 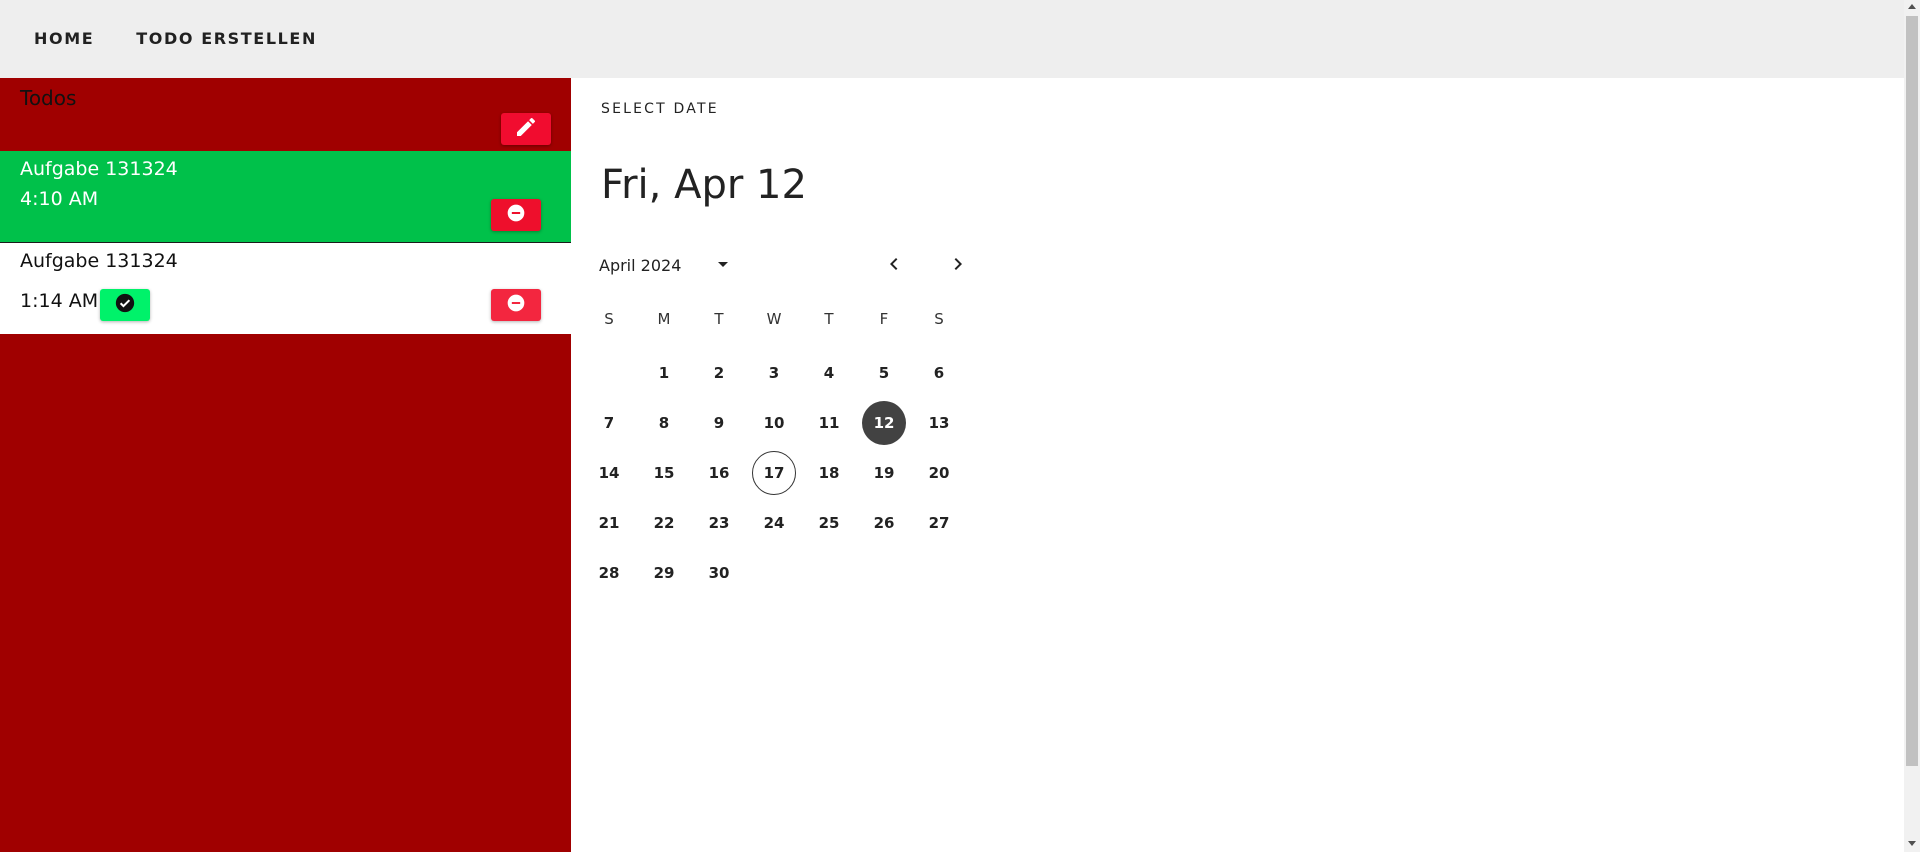 I want to click on next-month-button, so click(x=958, y=266).